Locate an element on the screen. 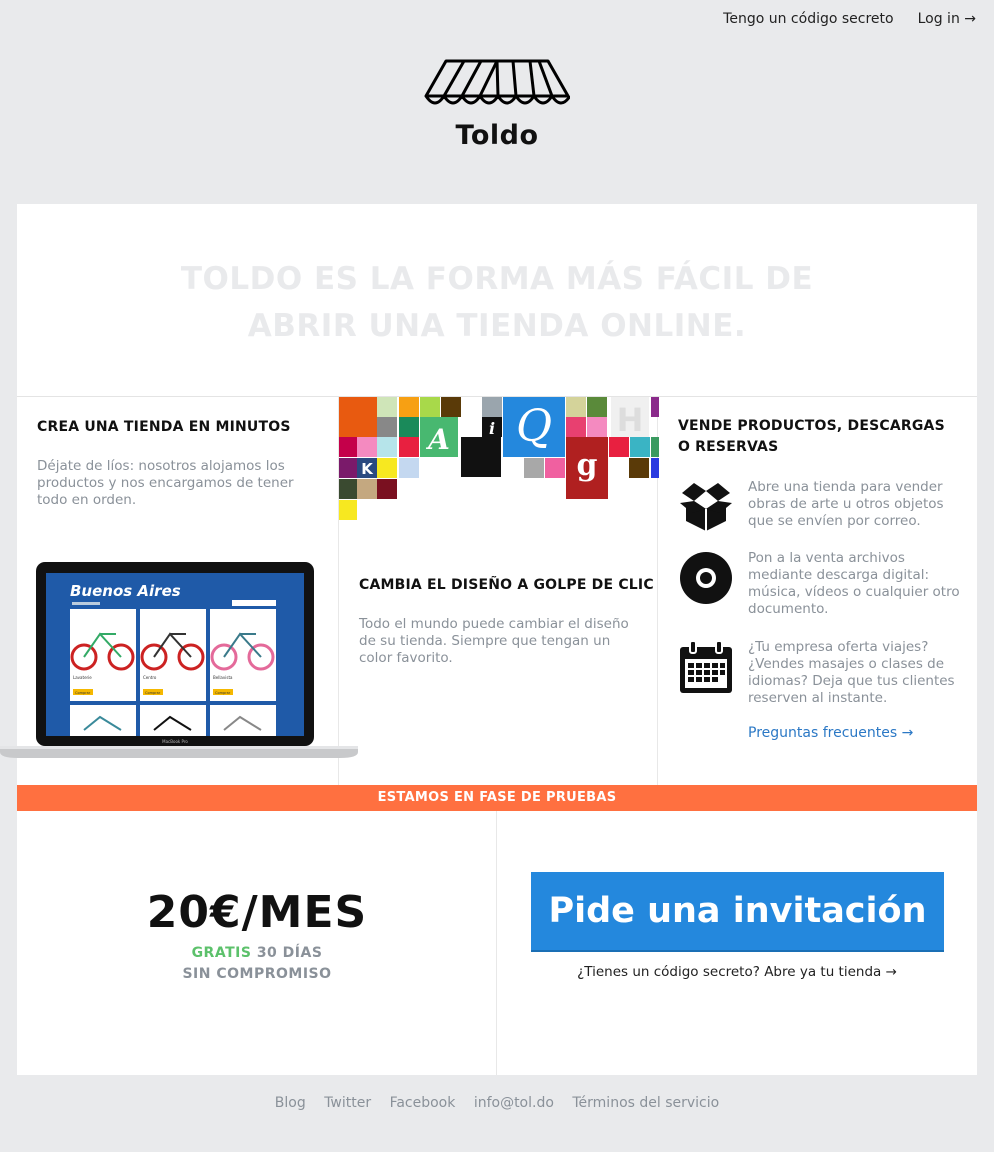  commitment-label: SIN COMPROMISO is located at coordinates (257, 974).